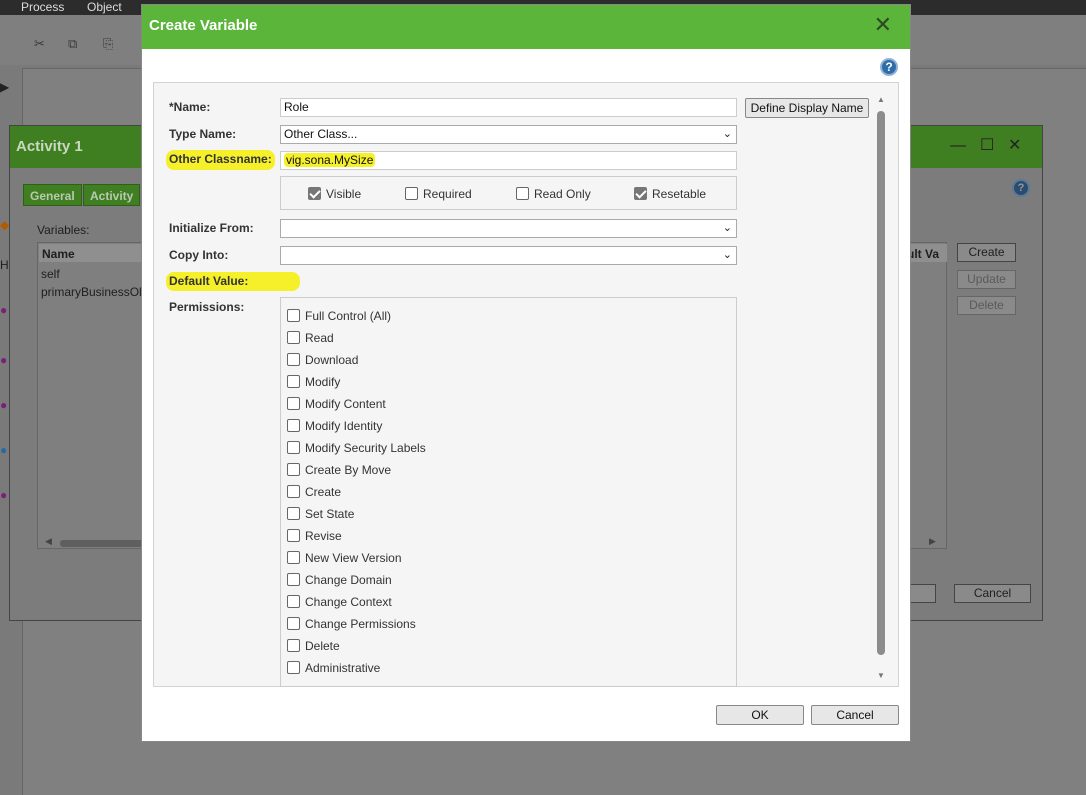  What do you see at coordinates (203, 25) in the screenshot?
I see `dialog-title: Create Variable` at bounding box center [203, 25].